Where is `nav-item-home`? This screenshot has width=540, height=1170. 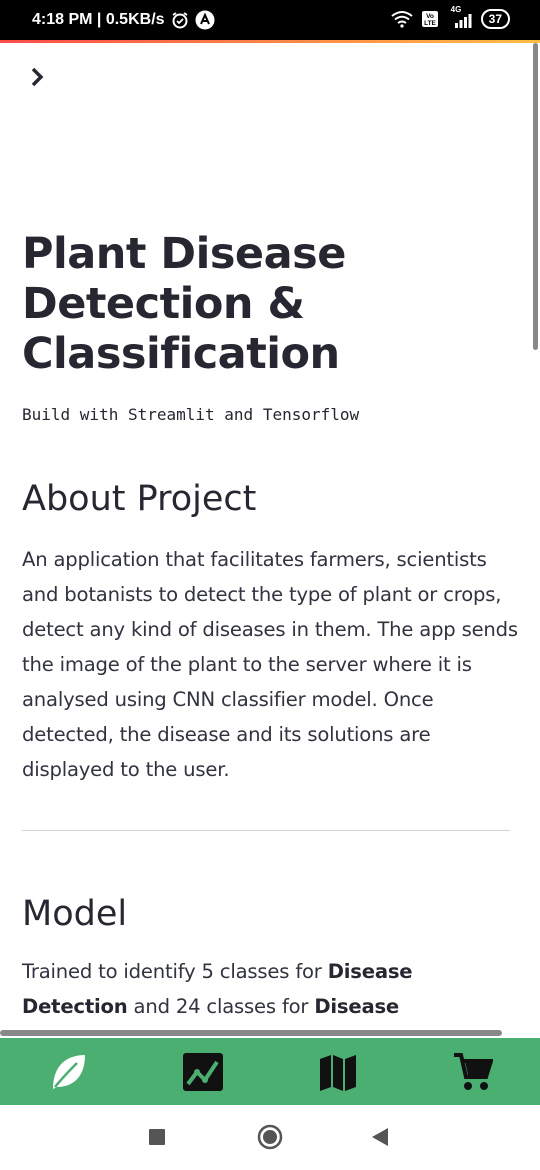
nav-item-home is located at coordinates (68, 1072).